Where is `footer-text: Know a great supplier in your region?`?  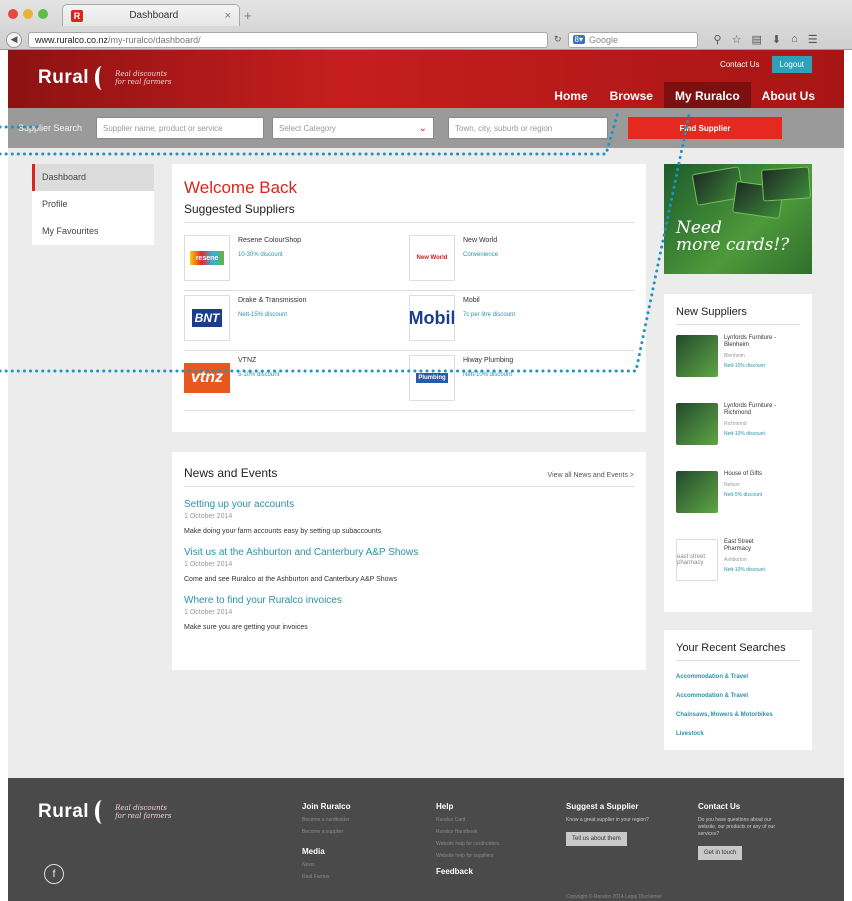 footer-text: Know a great supplier in your region? is located at coordinates (607, 820).